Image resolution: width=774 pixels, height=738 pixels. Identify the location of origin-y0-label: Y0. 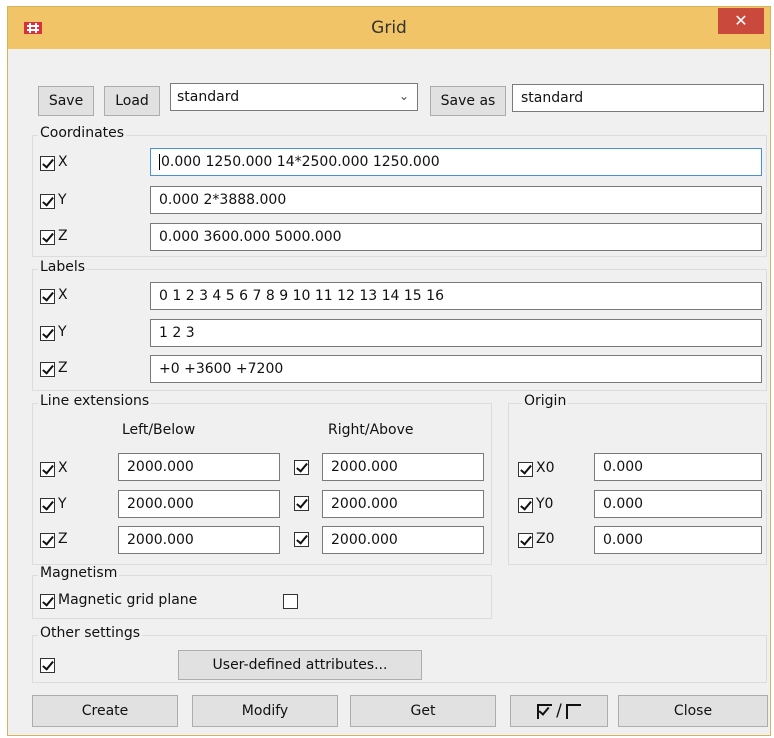
(545, 504).